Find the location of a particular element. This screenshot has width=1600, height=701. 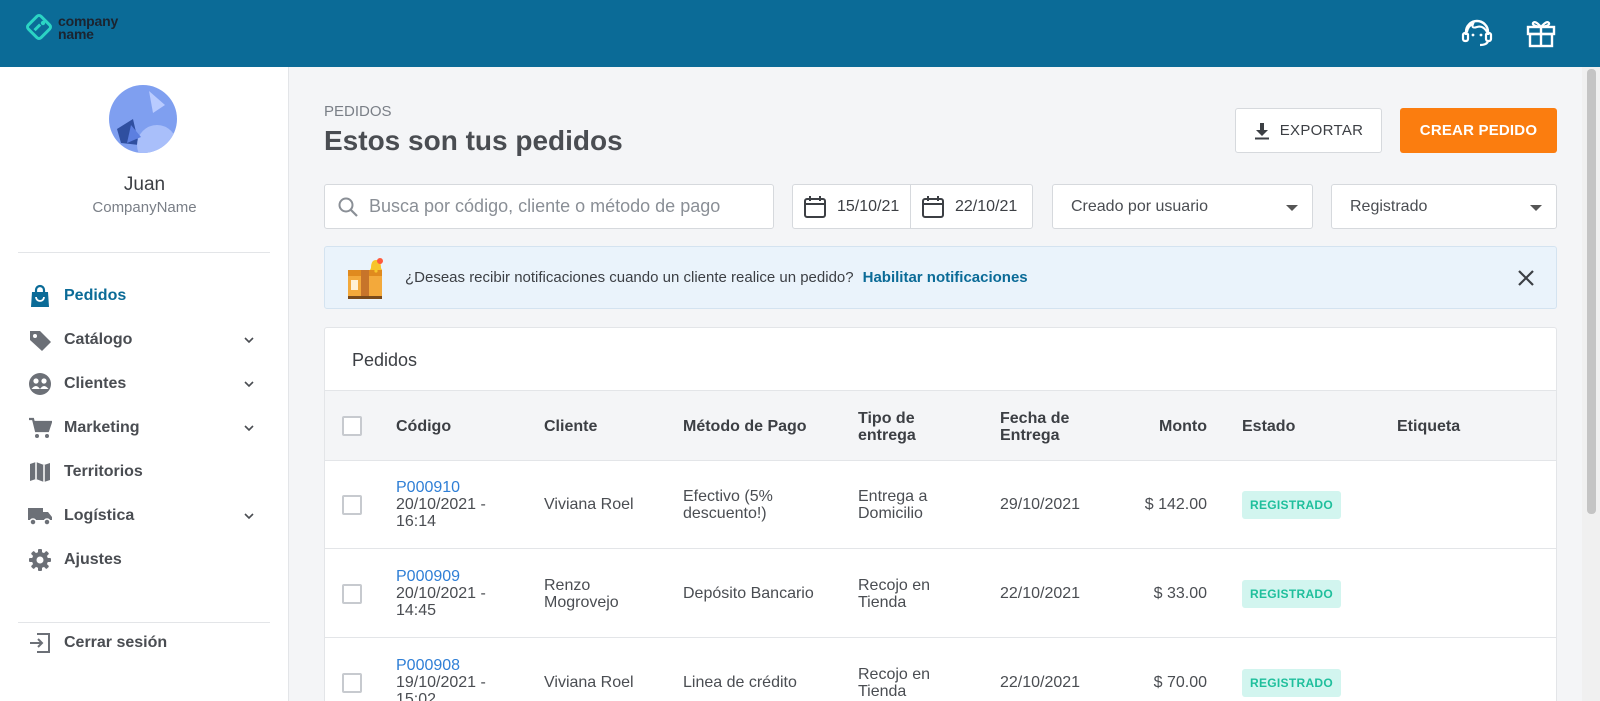

order-code-link: P000908 is located at coordinates (441, 665).